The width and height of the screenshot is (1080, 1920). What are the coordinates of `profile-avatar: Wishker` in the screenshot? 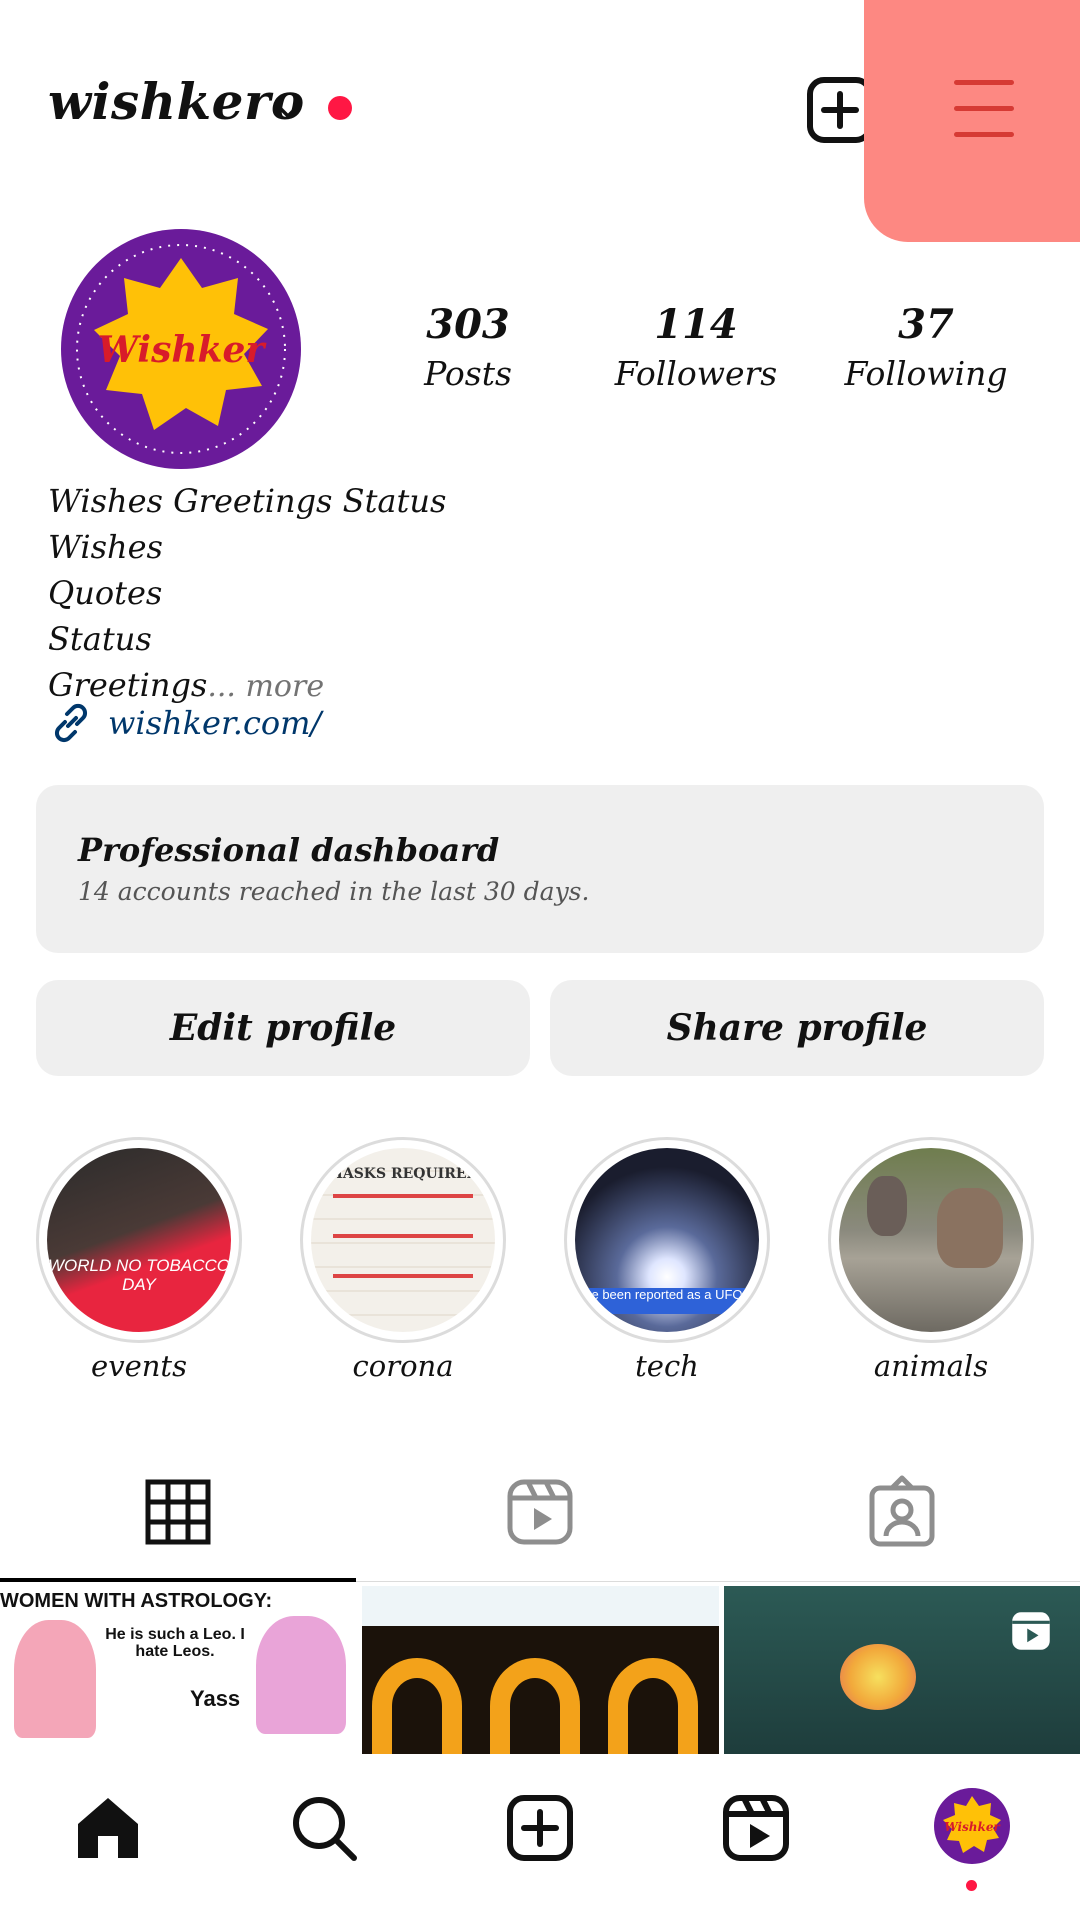 It's located at (181, 349).